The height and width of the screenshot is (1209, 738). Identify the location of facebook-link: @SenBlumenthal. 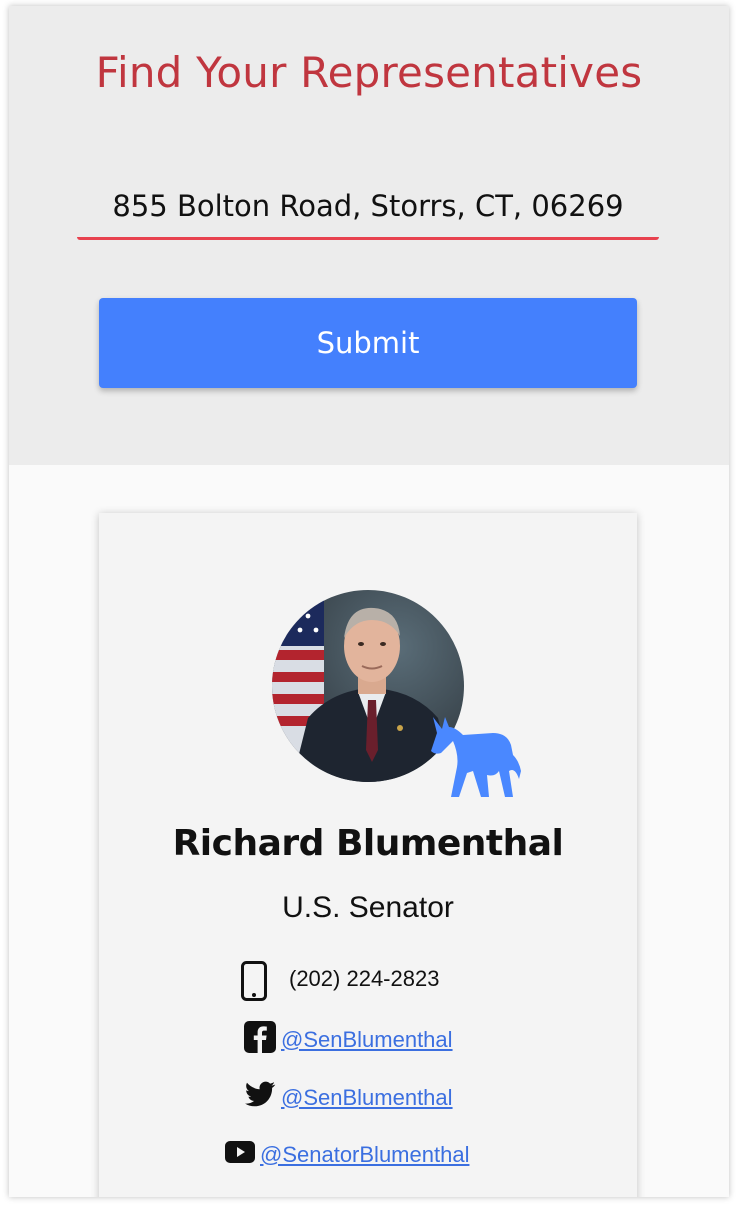
(367, 1040).